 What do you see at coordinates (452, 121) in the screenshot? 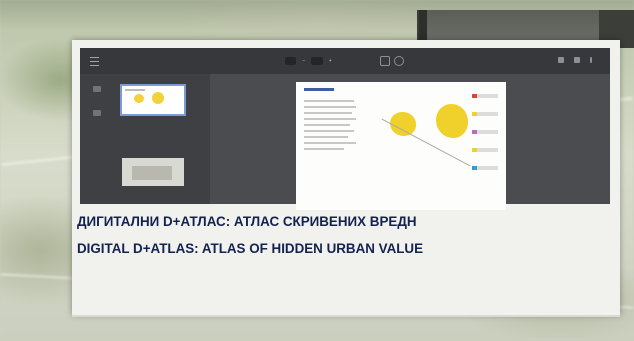
I see `map-blob` at bounding box center [452, 121].